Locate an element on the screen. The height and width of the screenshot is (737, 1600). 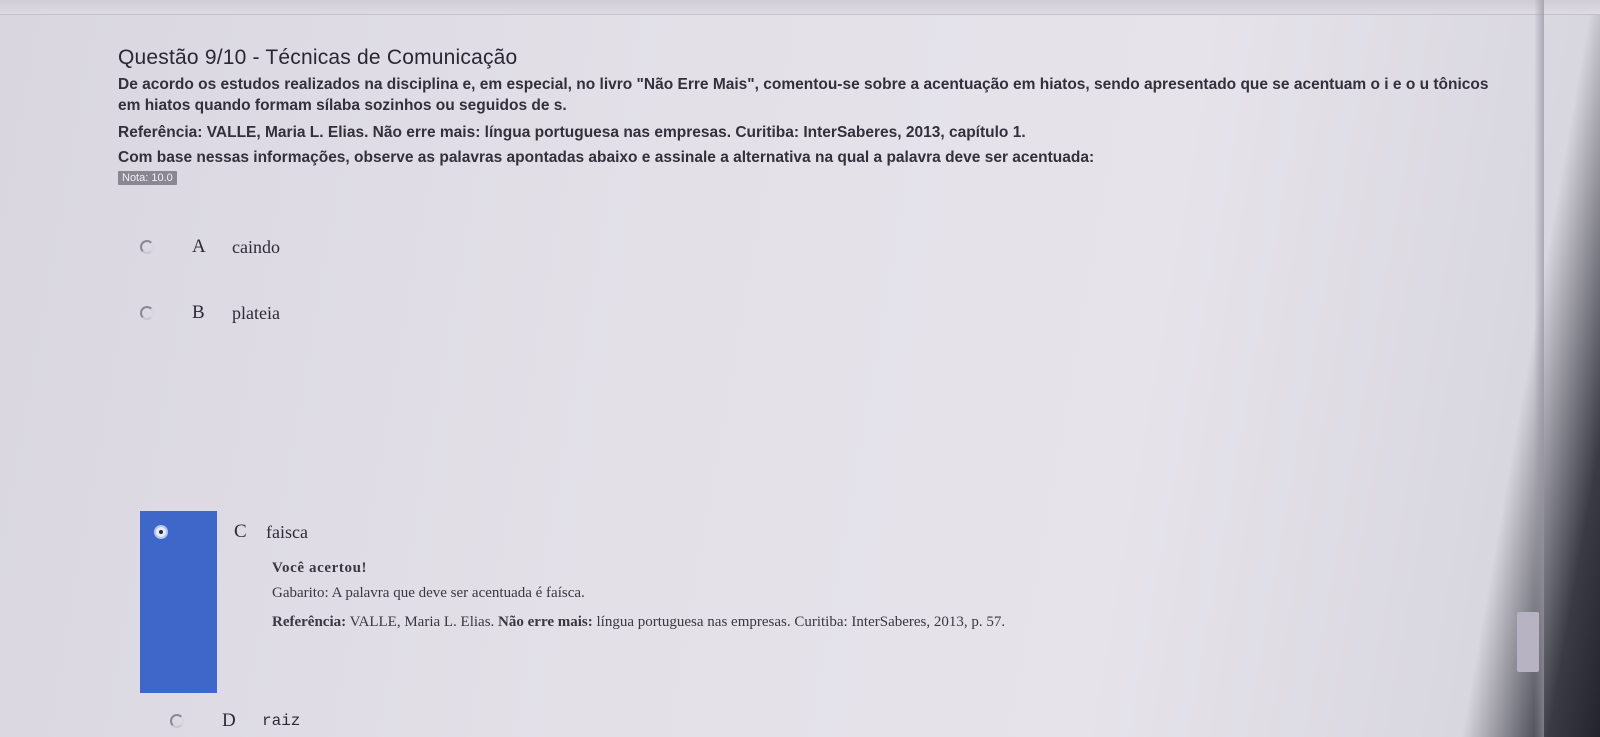
option-c: C faisca is located at coordinates (271, 532).